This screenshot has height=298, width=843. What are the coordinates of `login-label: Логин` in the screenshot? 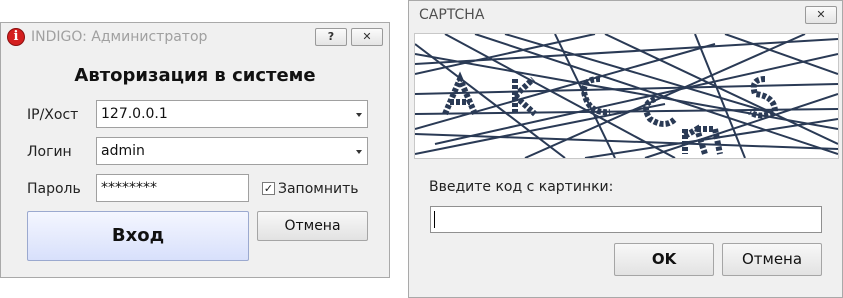 It's located at (49, 152).